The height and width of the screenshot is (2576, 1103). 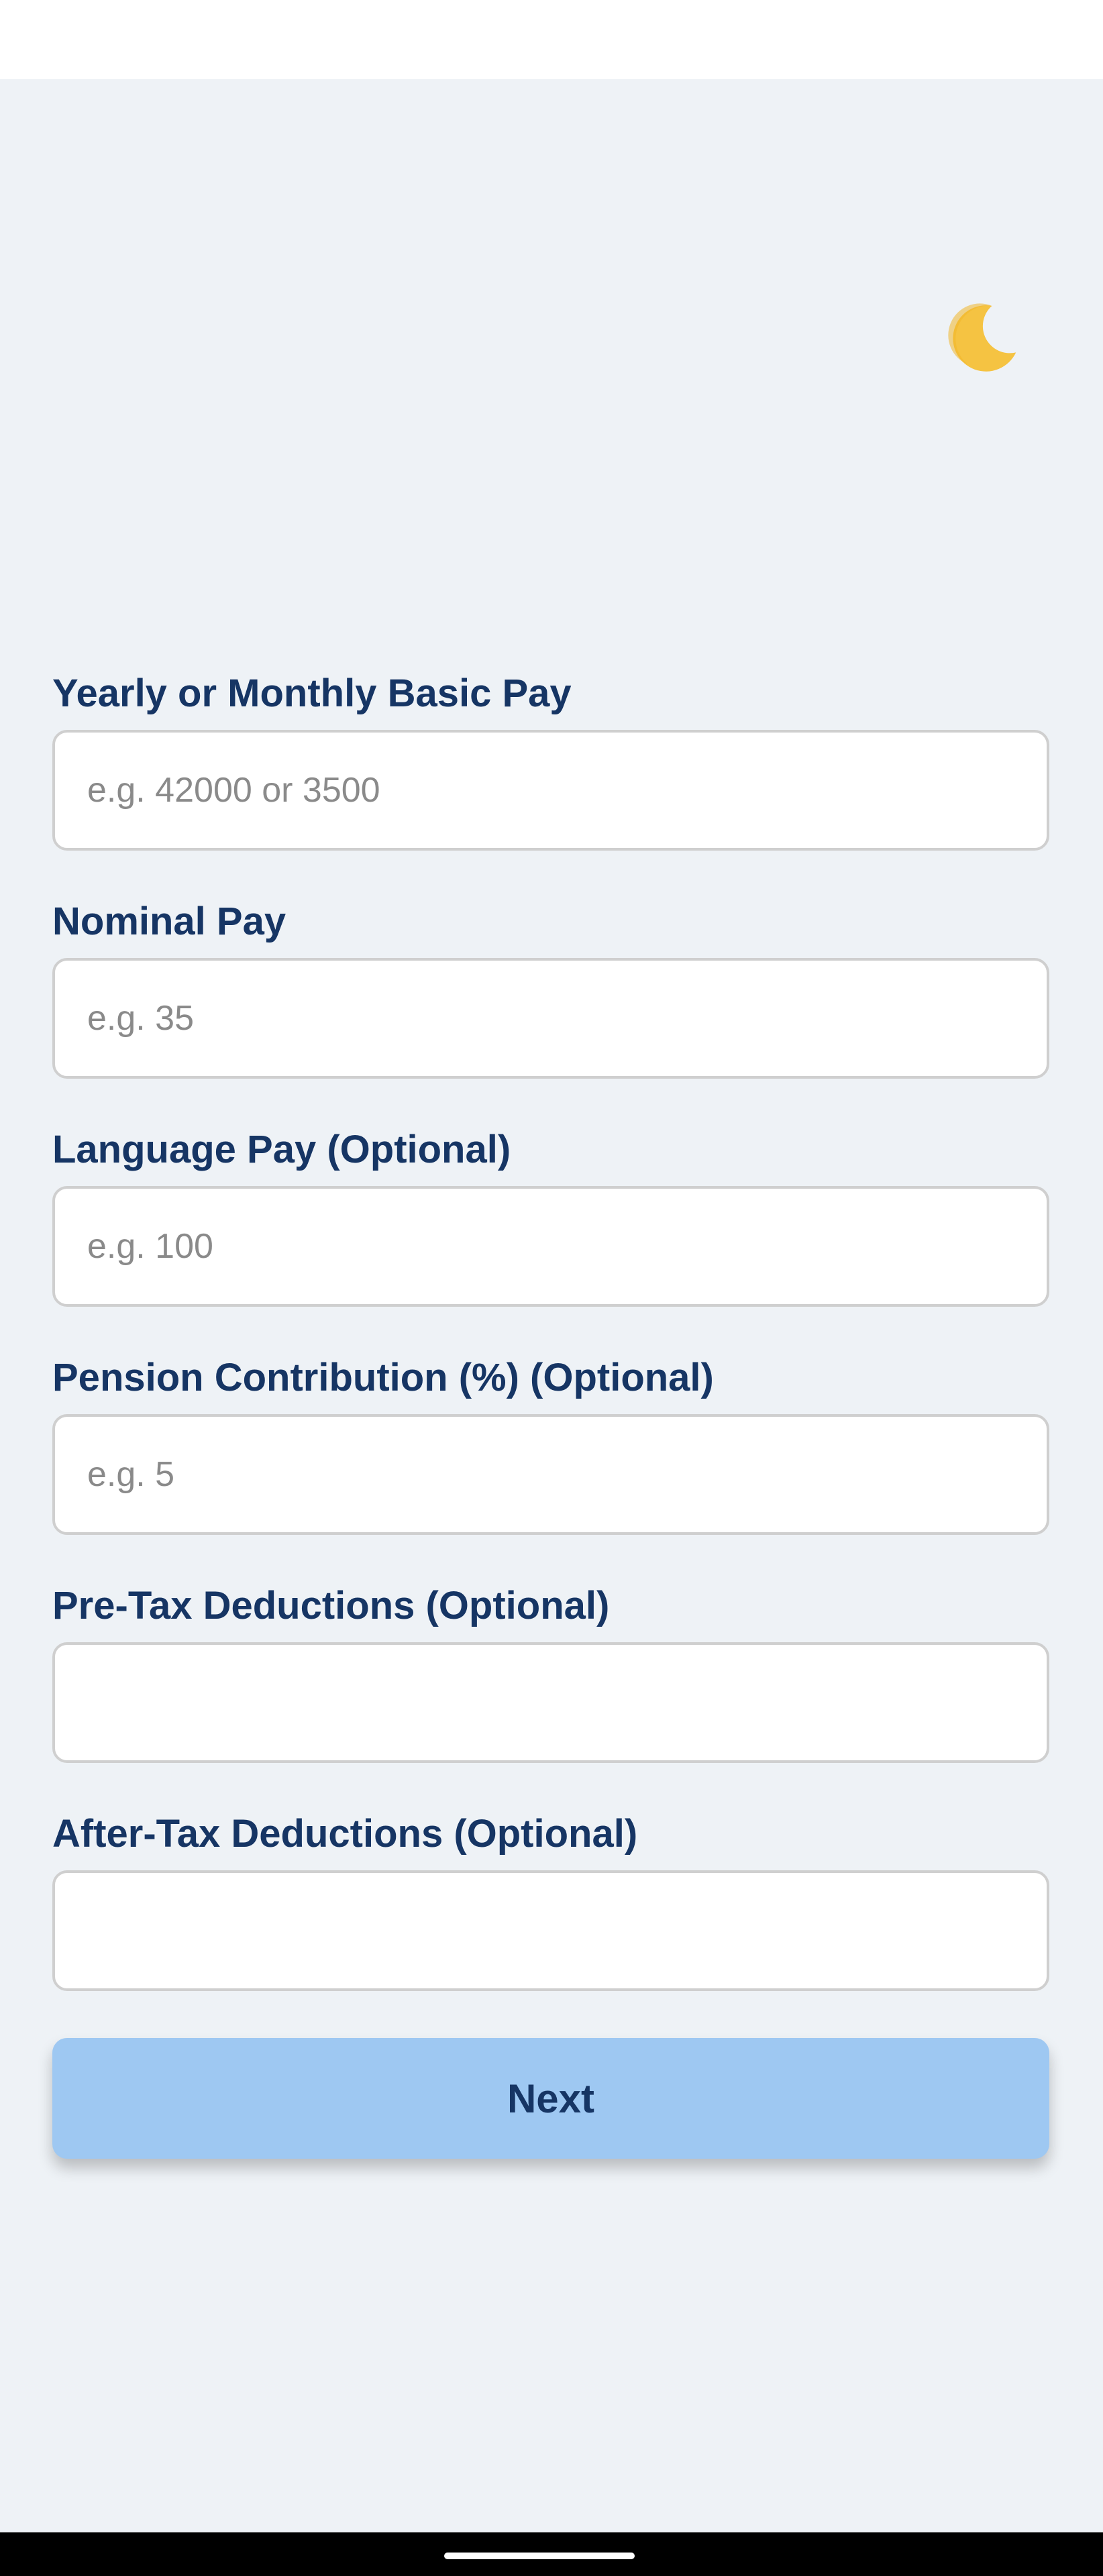 What do you see at coordinates (282, 1149) in the screenshot?
I see `language-pay-label: Language Pay (Optional)` at bounding box center [282, 1149].